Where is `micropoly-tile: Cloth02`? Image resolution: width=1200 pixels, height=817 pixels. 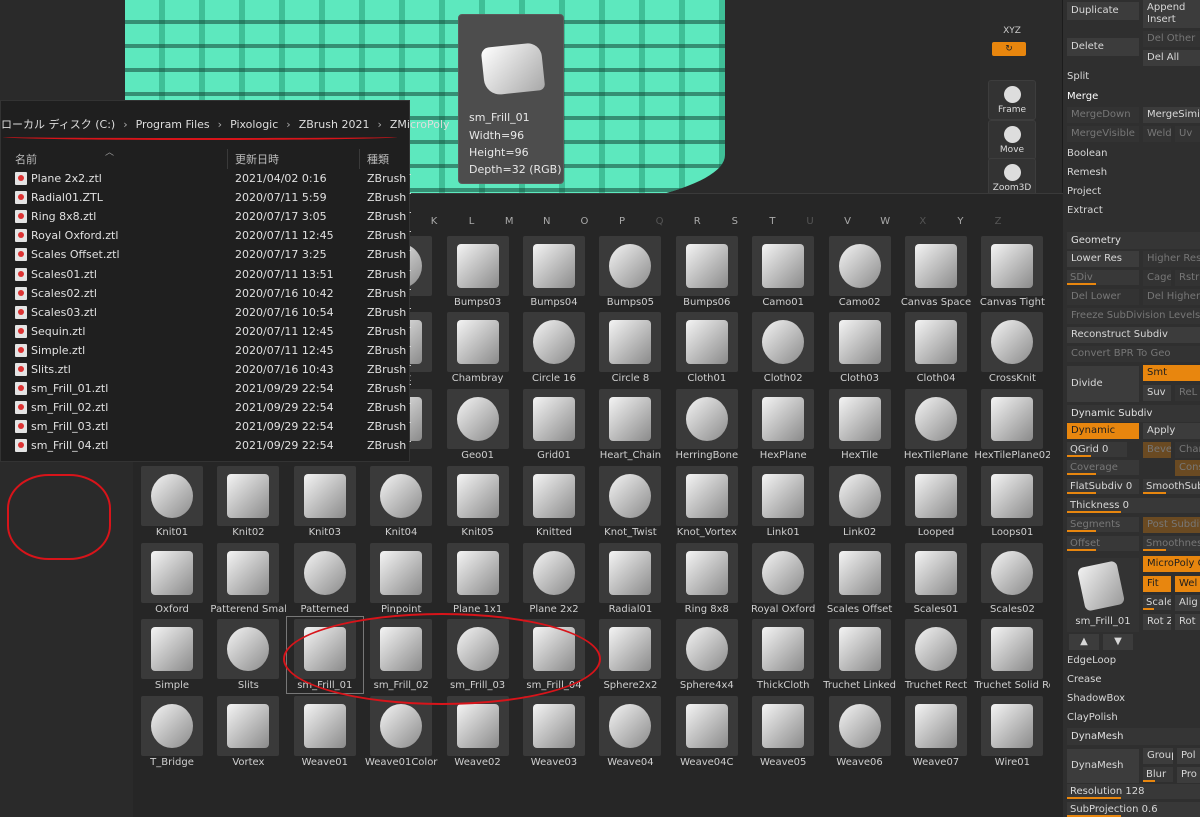
micropoly-tile: Cloth02 is located at coordinates (783, 348).